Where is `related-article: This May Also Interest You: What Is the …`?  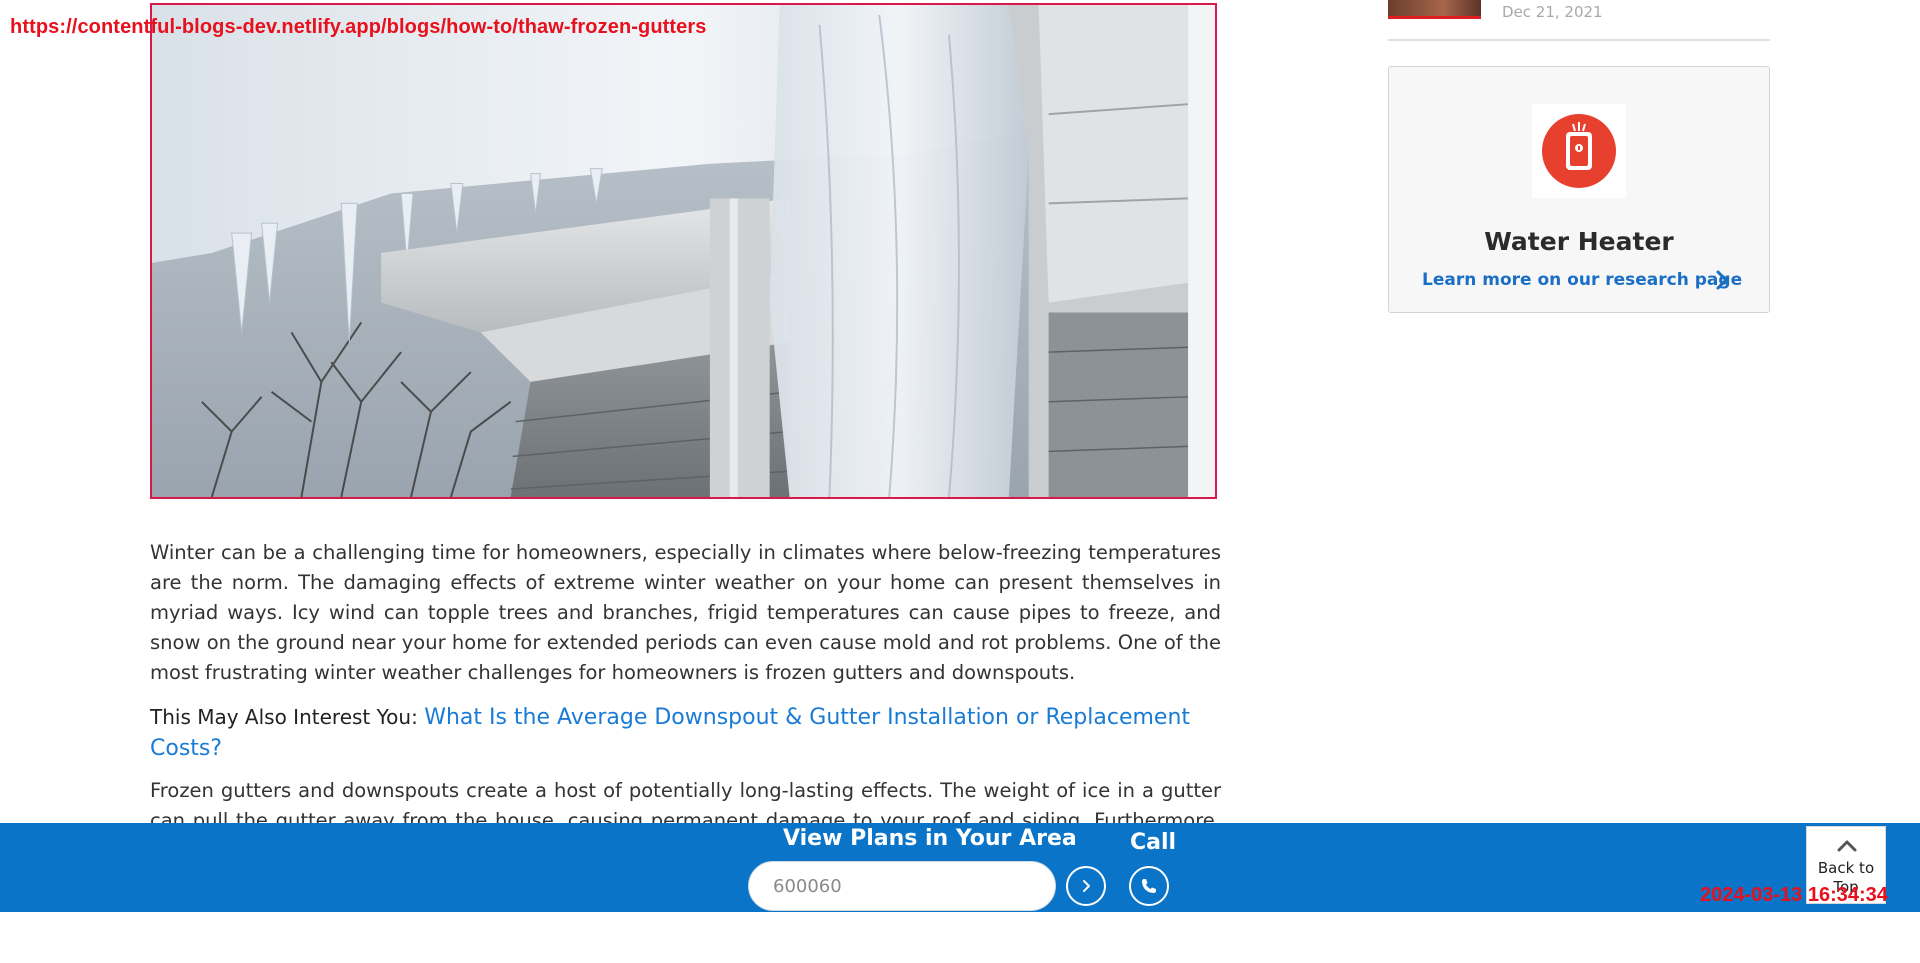 related-article: This May Also Interest You: What Is the … is located at coordinates (685, 733).